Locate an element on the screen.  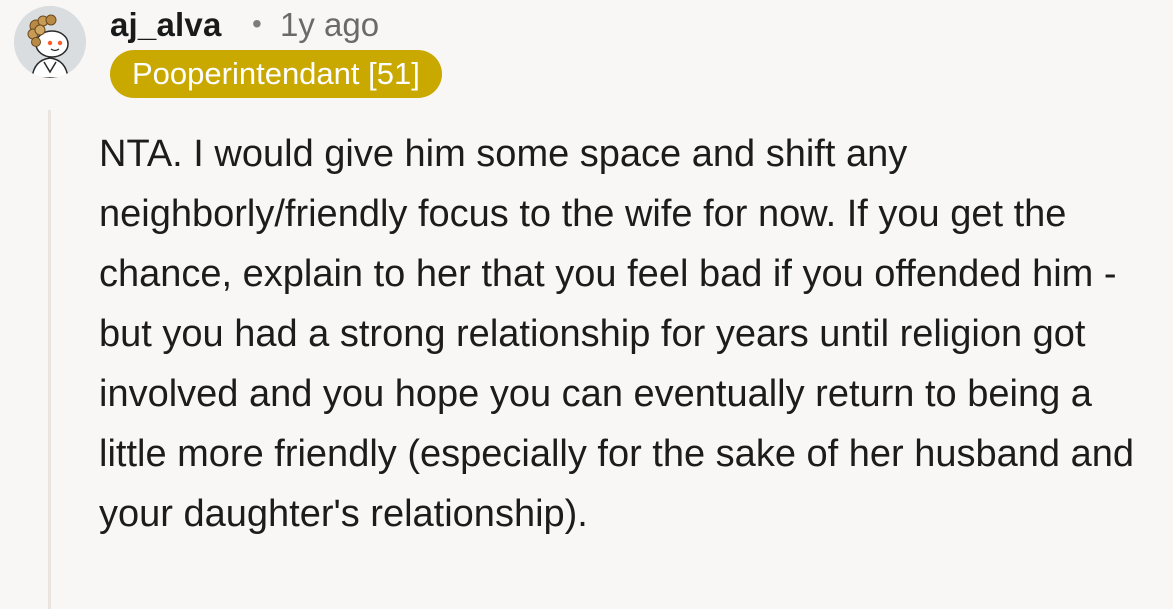
thread-line is located at coordinates (49, 359).